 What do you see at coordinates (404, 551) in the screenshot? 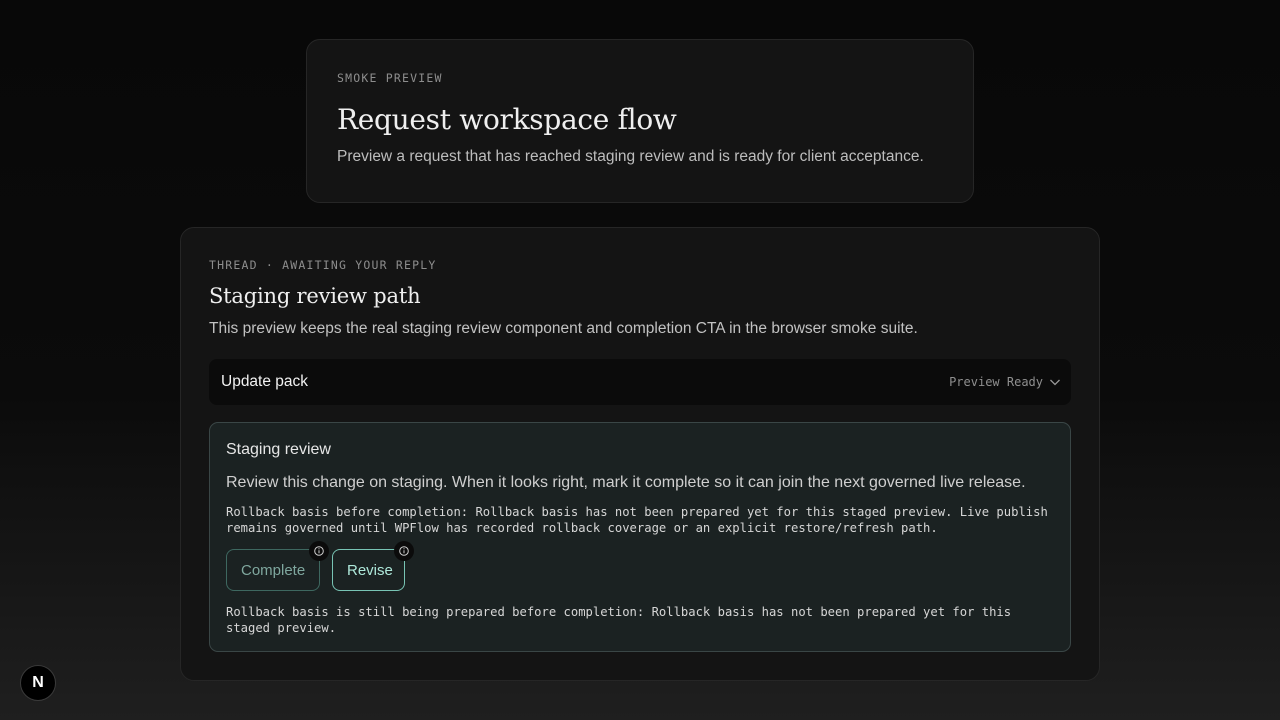
I see `revise-info-icon` at bounding box center [404, 551].